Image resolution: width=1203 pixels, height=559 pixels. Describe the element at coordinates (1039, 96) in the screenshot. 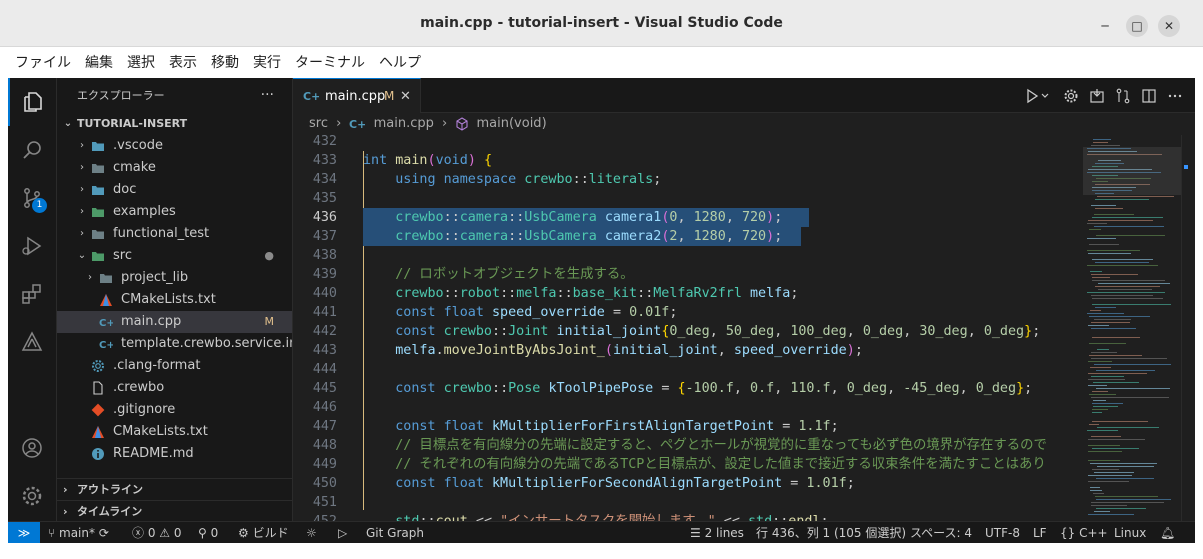

I see `run-debug-dropdown-icon` at that location.